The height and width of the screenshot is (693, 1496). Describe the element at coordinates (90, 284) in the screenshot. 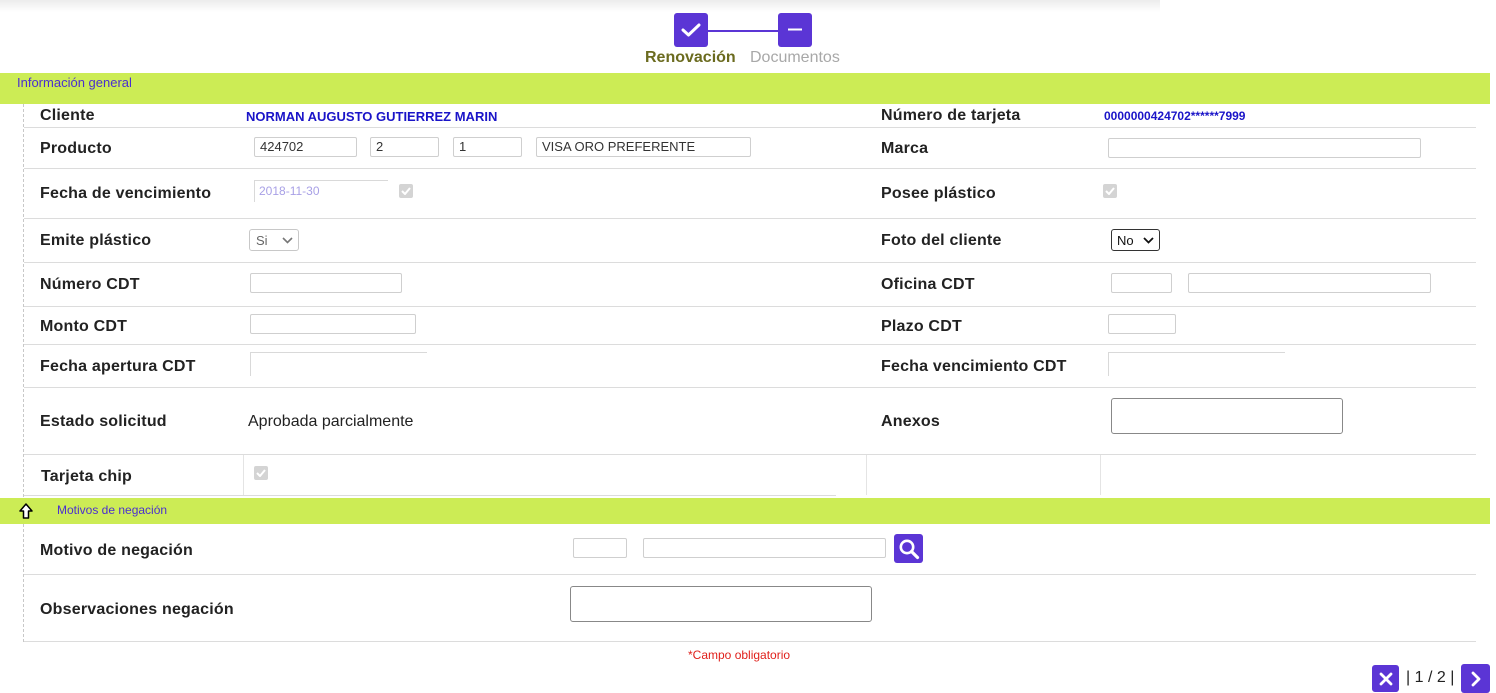

I see `numero-cdt-label: Número CDT` at that location.